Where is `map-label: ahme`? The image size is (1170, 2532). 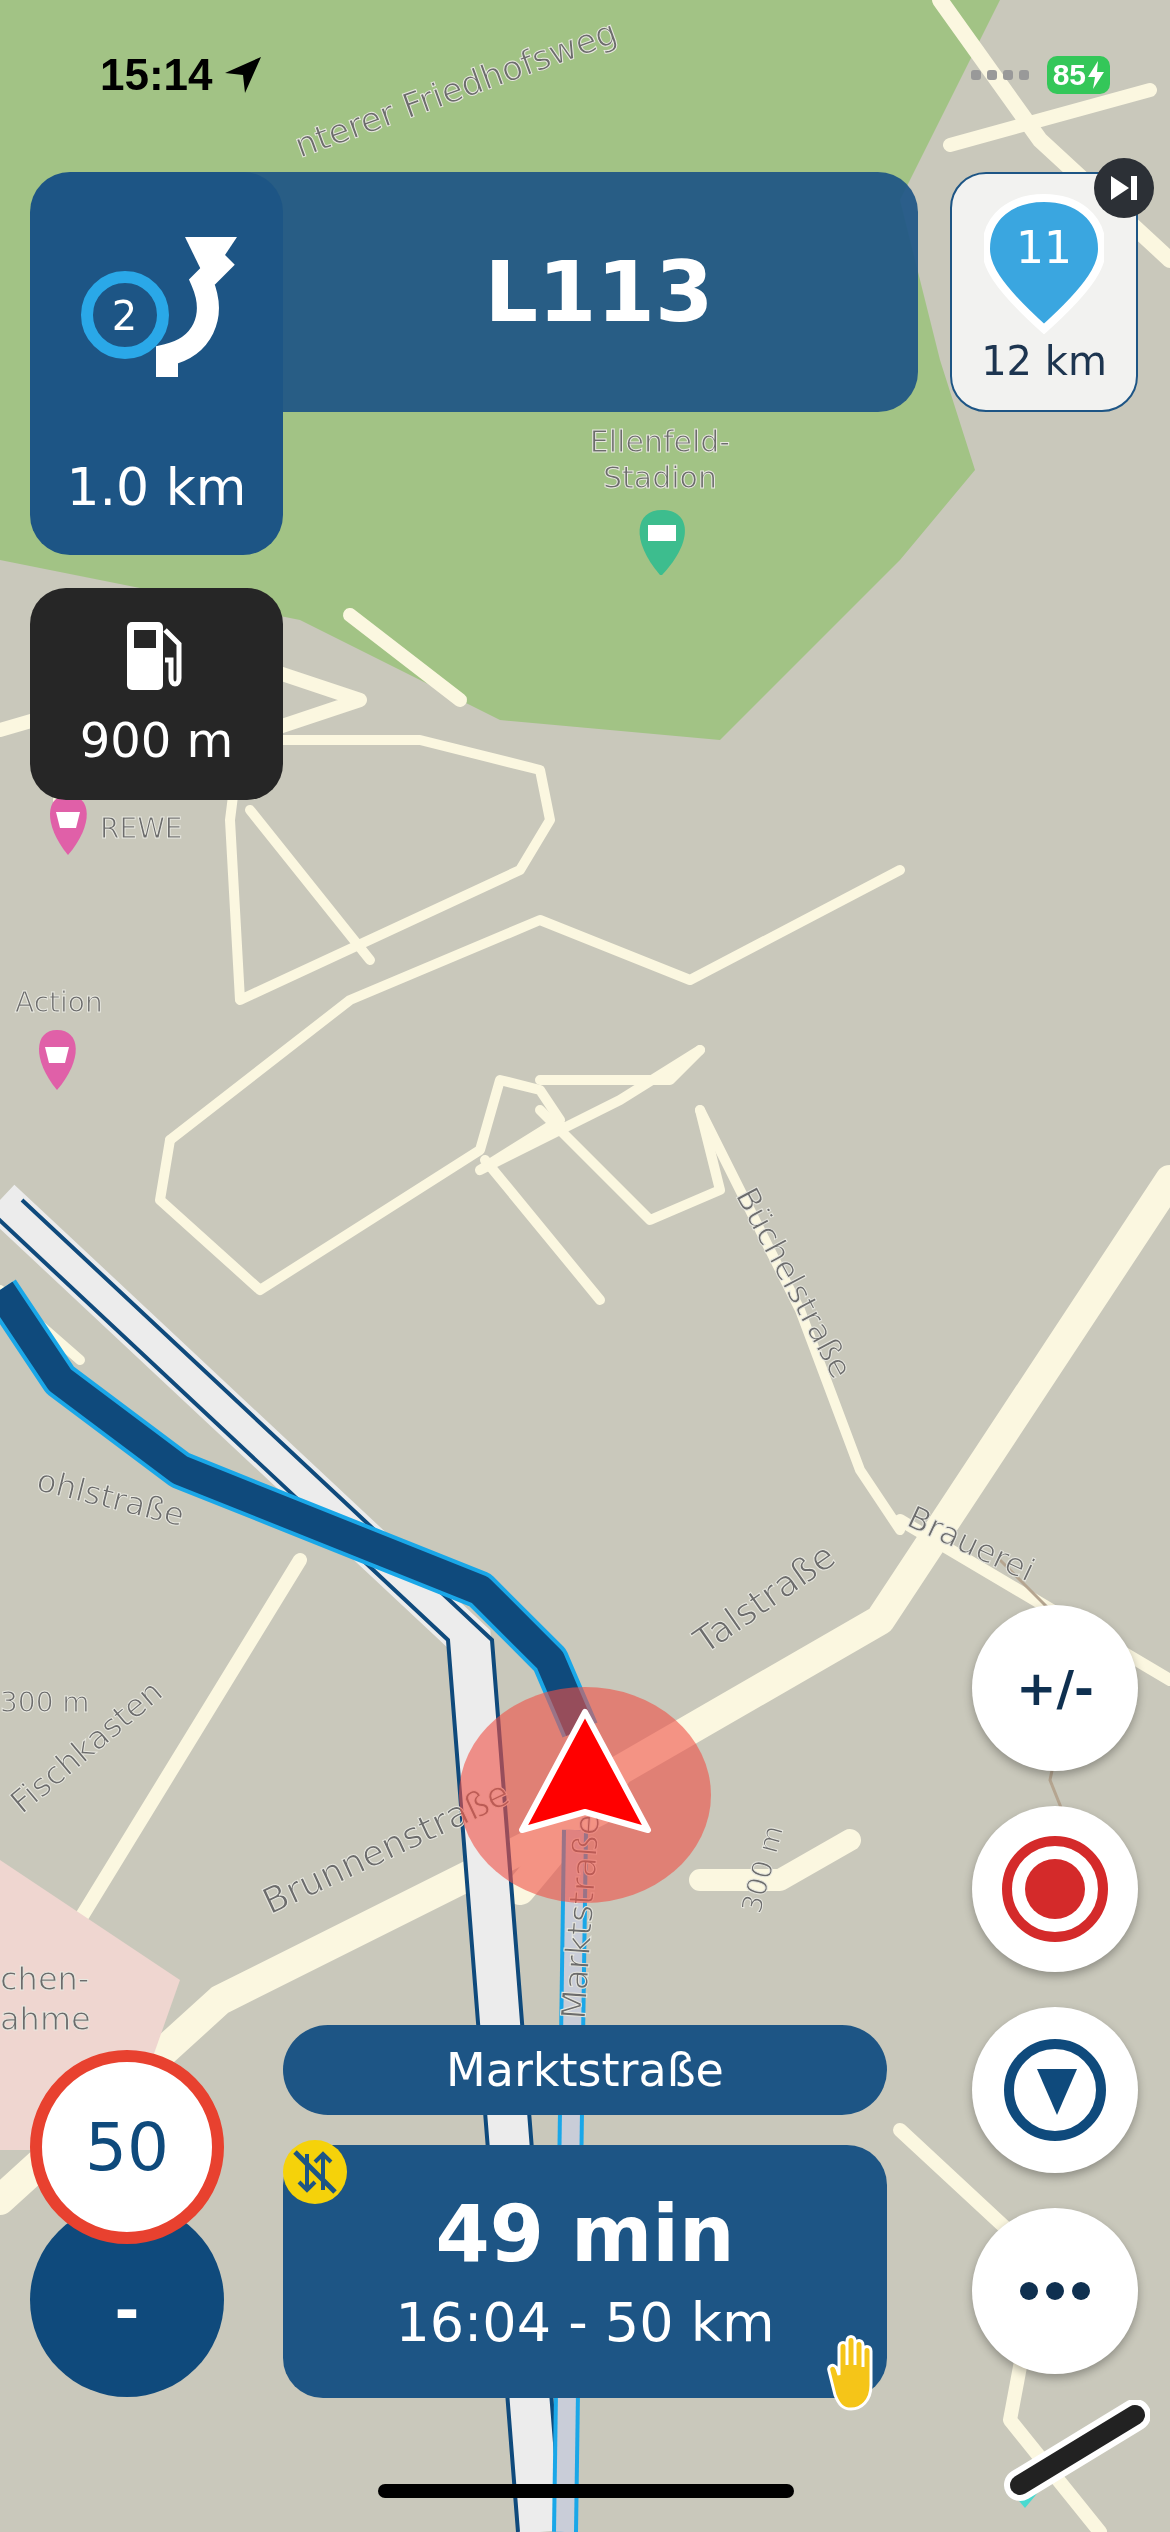
map-label: ahme is located at coordinates (45, 2019).